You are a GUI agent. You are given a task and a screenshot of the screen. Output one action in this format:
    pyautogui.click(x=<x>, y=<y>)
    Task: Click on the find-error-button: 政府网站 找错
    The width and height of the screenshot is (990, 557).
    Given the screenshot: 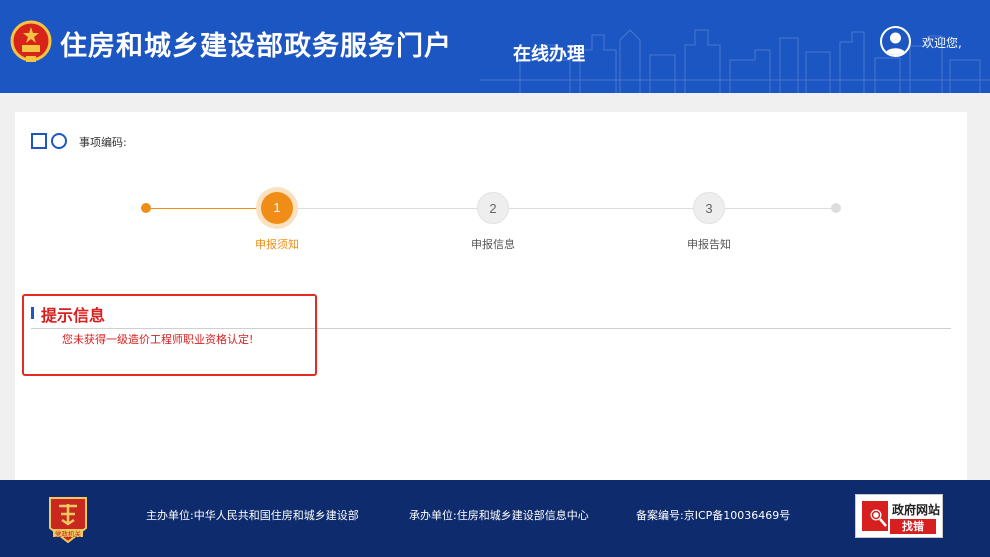 What is the action you would take?
    pyautogui.click(x=899, y=516)
    